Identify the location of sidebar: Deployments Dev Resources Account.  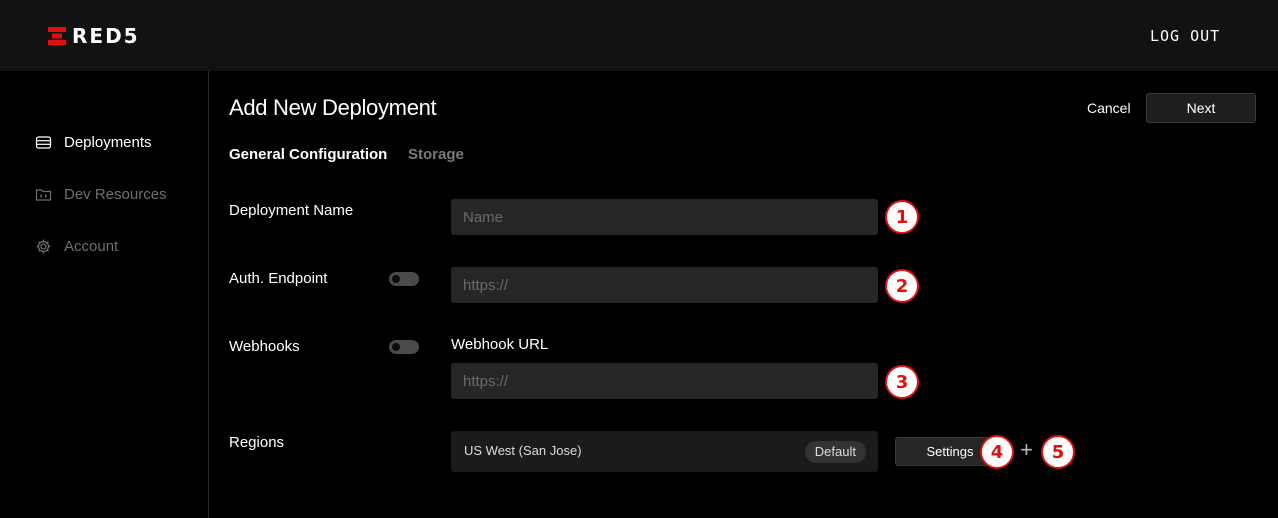
(104, 294).